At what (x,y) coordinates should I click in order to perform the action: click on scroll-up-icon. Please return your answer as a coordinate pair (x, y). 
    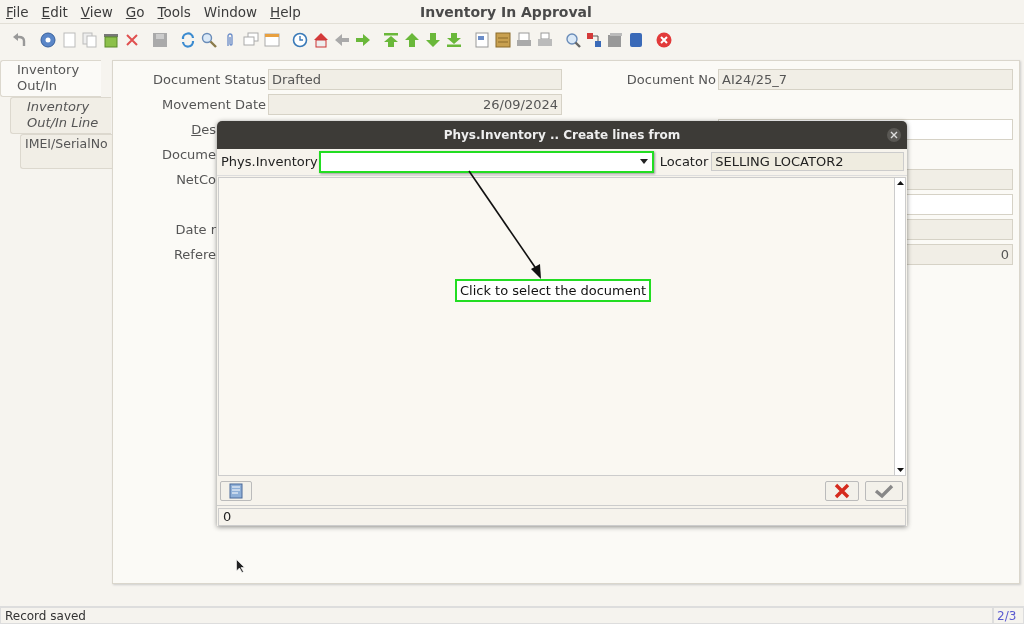
    Looking at the image, I should click on (900, 182).